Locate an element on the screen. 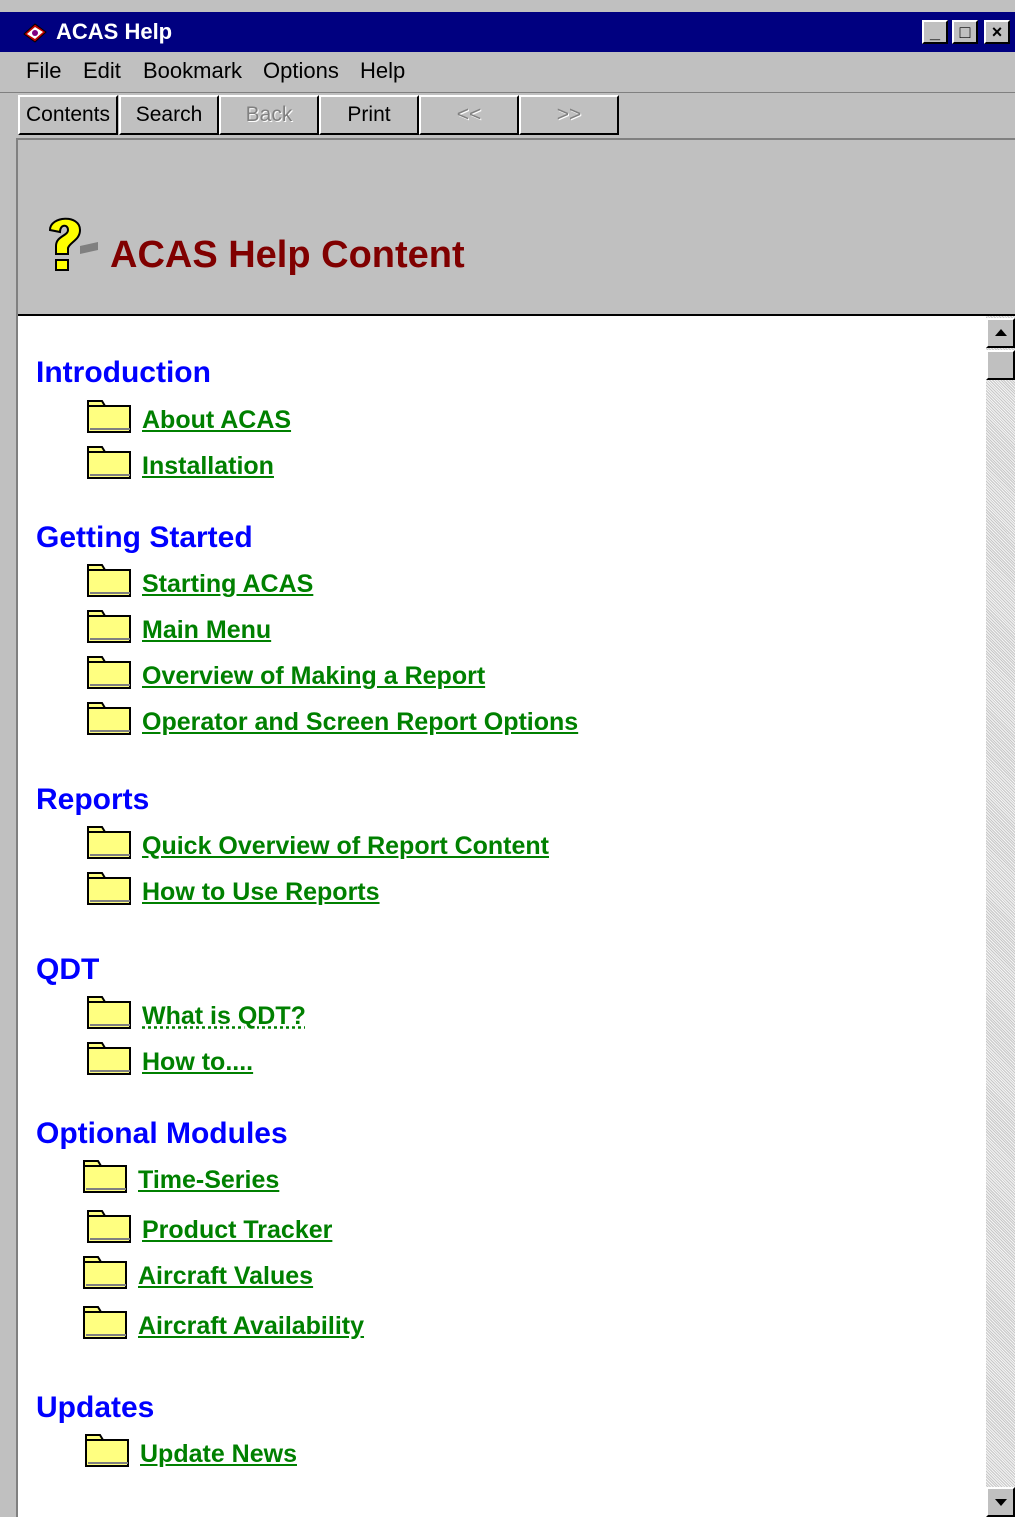 Image resolution: width=1015 pixels, height=1517 pixels. contents-button: Contents is located at coordinates (68, 115).